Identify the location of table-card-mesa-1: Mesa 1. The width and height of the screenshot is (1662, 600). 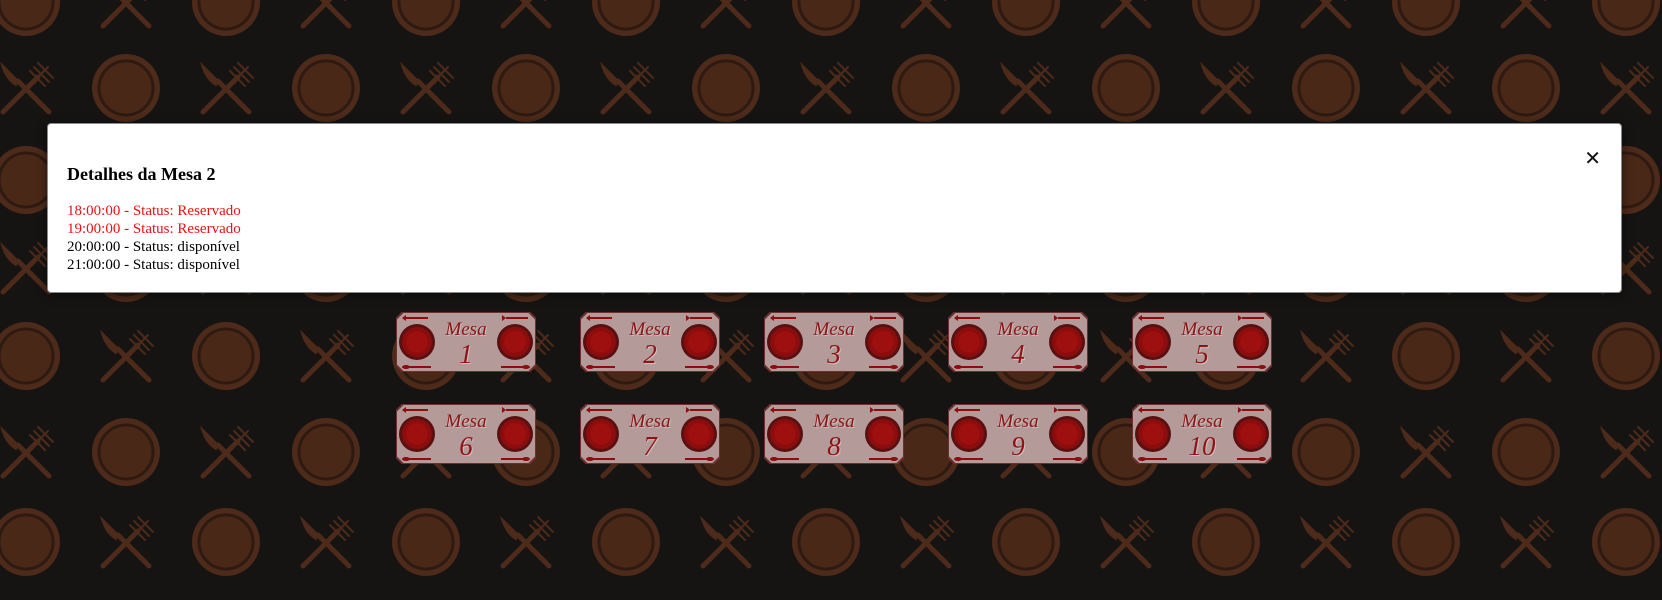
(466, 342).